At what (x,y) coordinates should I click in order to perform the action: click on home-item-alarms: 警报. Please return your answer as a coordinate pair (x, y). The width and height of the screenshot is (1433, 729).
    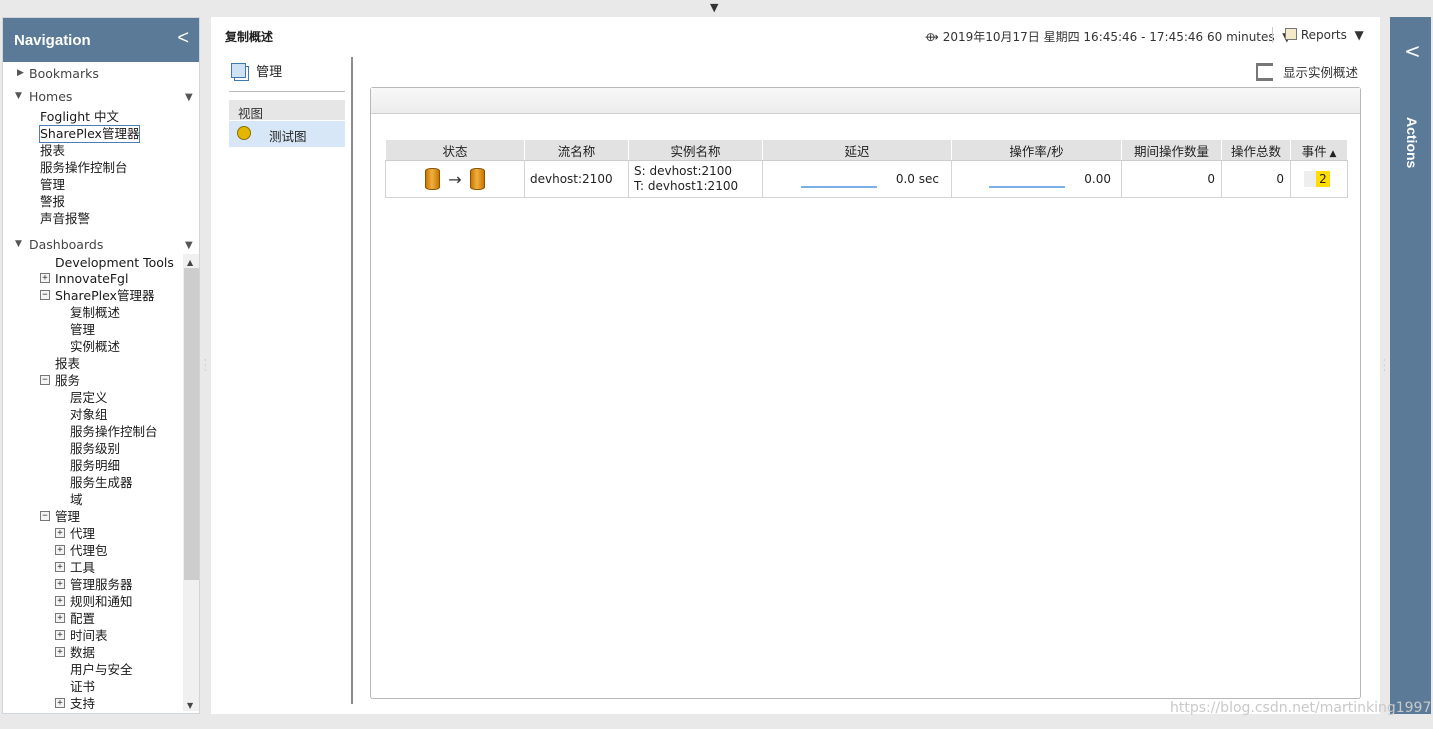
    Looking at the image, I should click on (52, 202).